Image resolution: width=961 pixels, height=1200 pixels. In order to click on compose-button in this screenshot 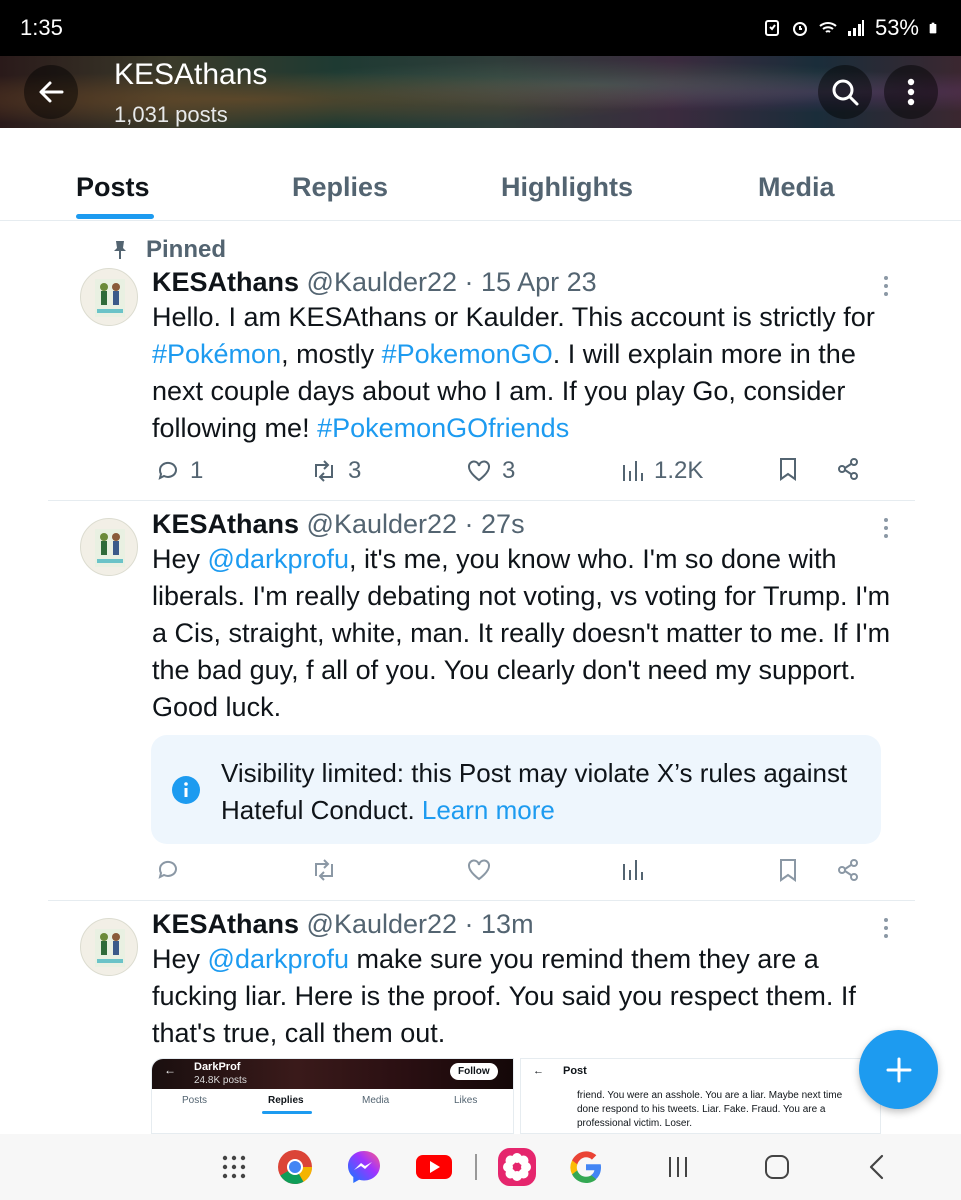, I will do `click(898, 1069)`.